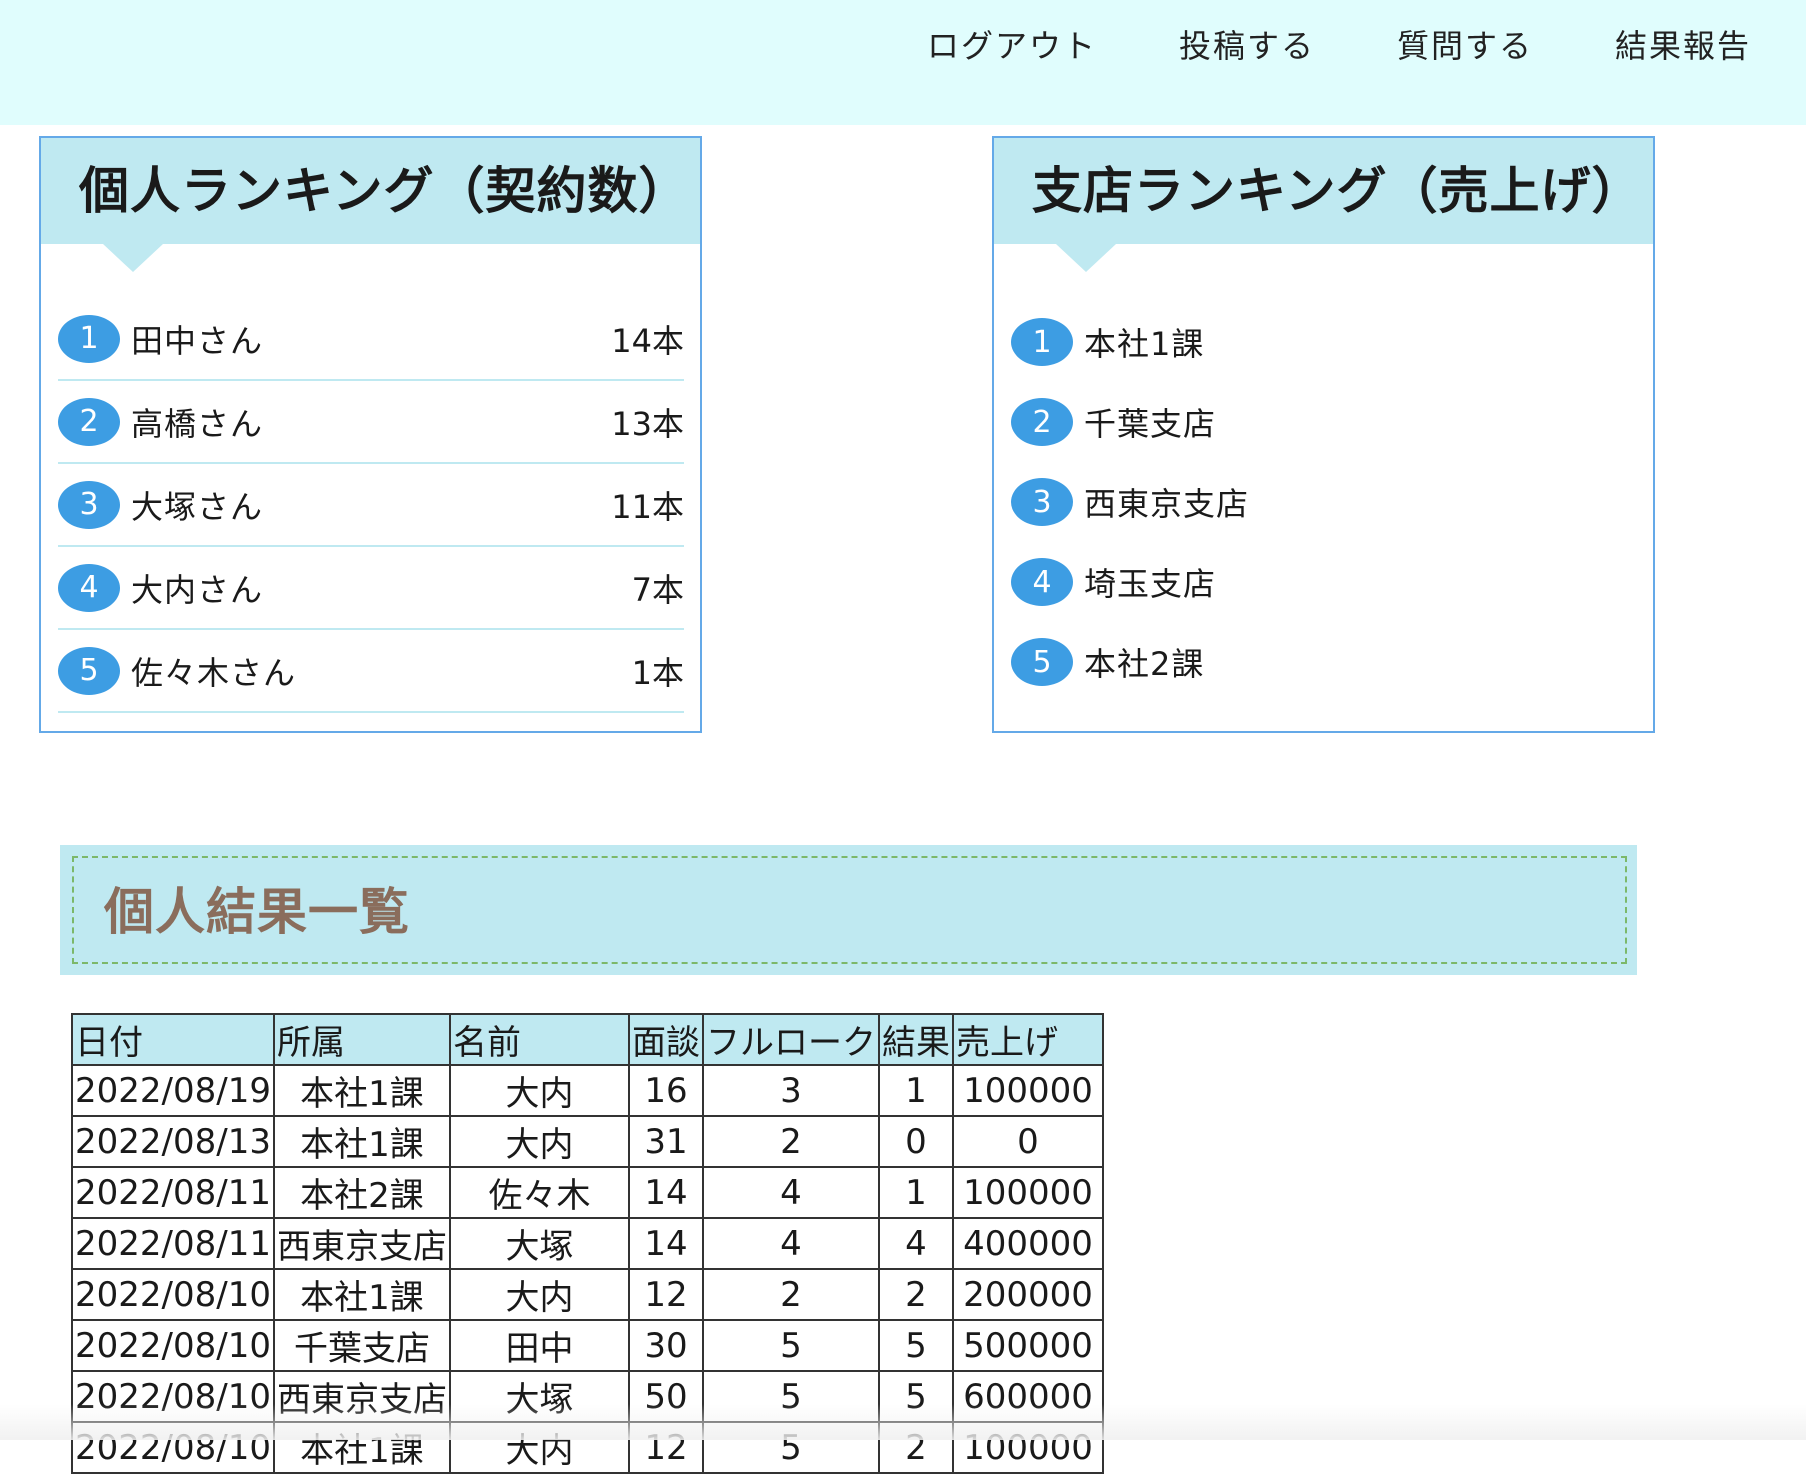  I want to click on ranking-item: 1 田中さん 14本, so click(371, 339).